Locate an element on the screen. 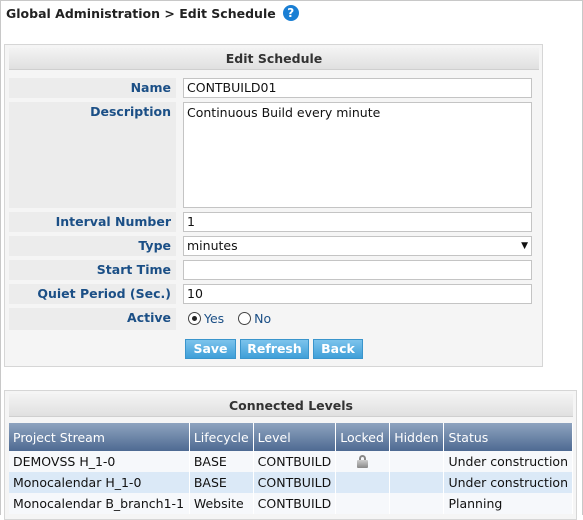 The height and width of the screenshot is (520, 583). active-yes-radio: Yes is located at coordinates (206, 318).